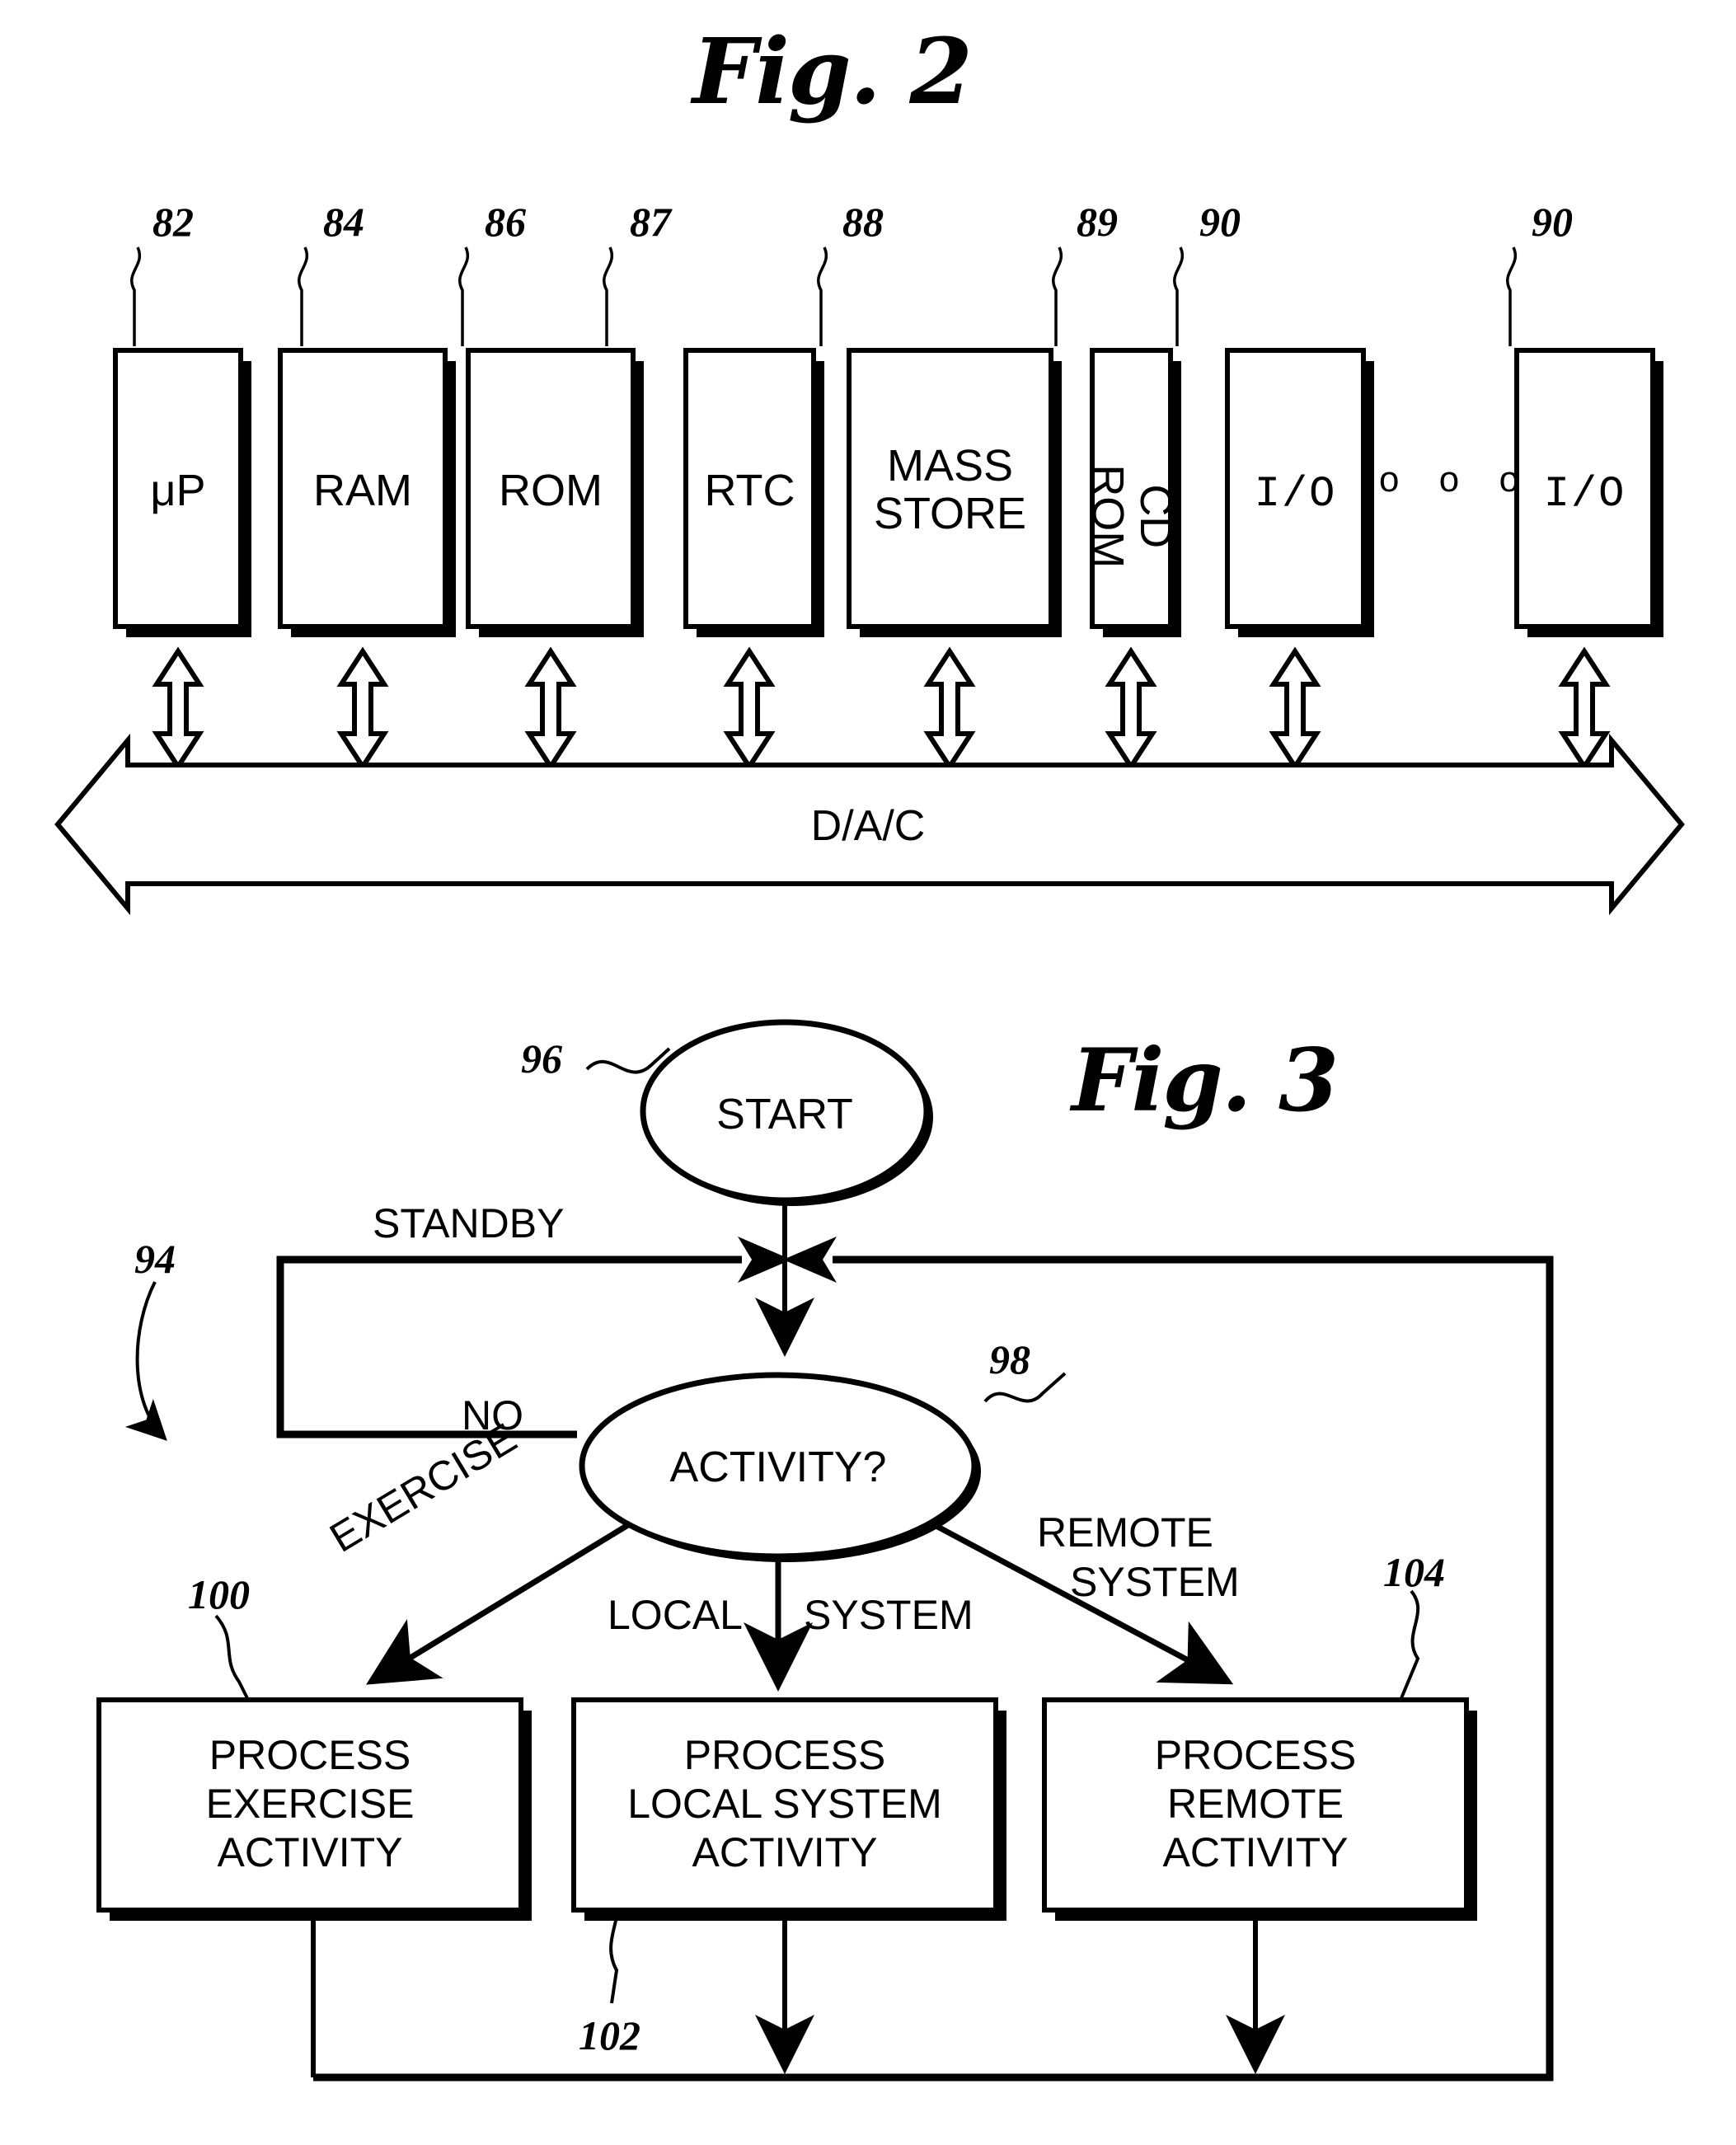 This screenshot has width=1736, height=2145. Describe the element at coordinates (1414, 1572) in the screenshot. I see `reference-number-104: 104` at that location.